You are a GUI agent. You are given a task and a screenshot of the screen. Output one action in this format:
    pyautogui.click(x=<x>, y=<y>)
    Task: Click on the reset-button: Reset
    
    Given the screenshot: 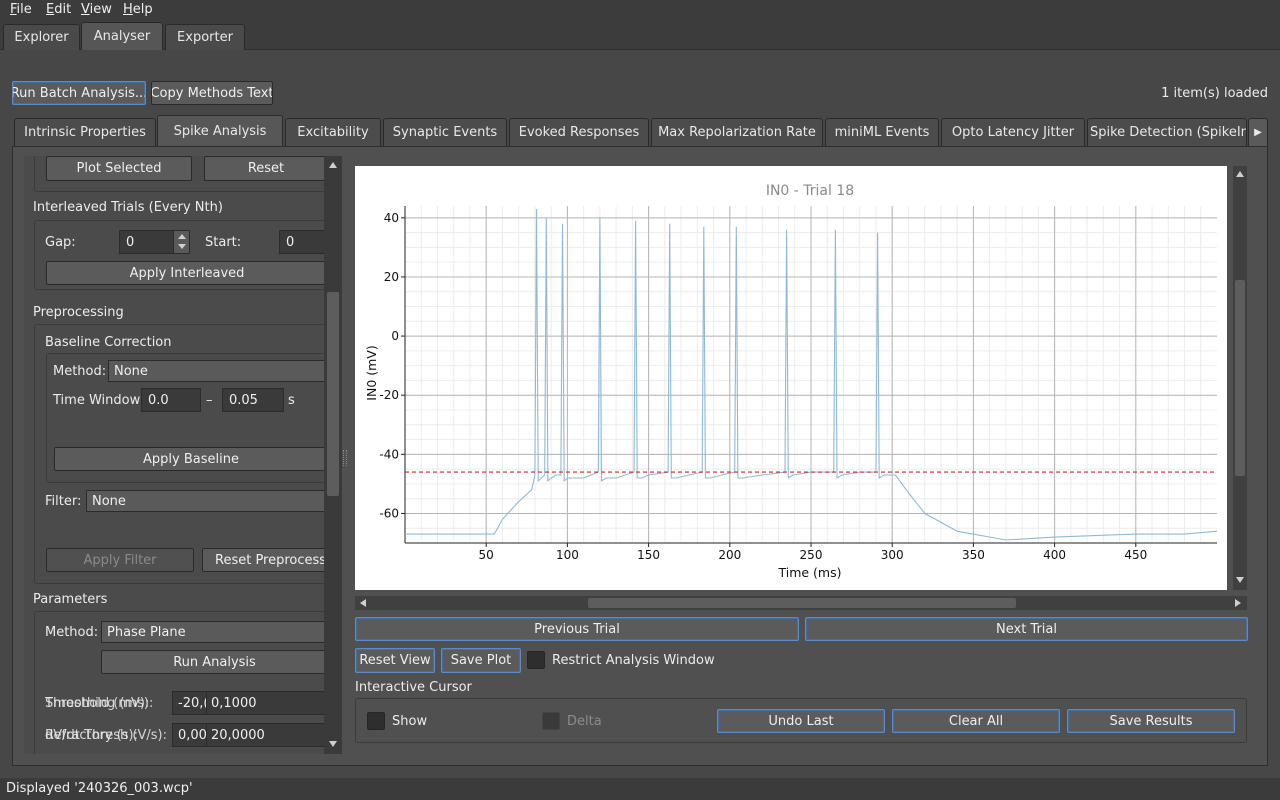 What is the action you would take?
    pyautogui.click(x=264, y=168)
    